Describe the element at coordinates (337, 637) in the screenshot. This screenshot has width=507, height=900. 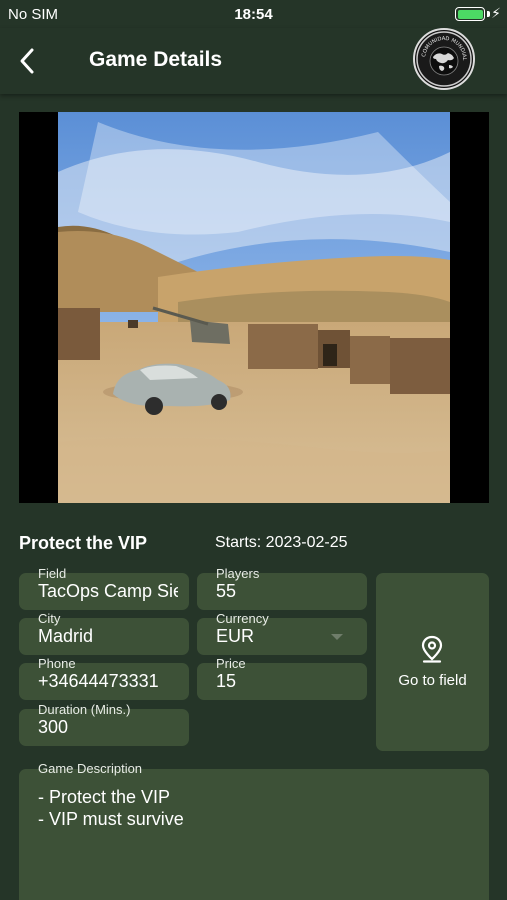
I see `dropdown-arrow-icon` at that location.